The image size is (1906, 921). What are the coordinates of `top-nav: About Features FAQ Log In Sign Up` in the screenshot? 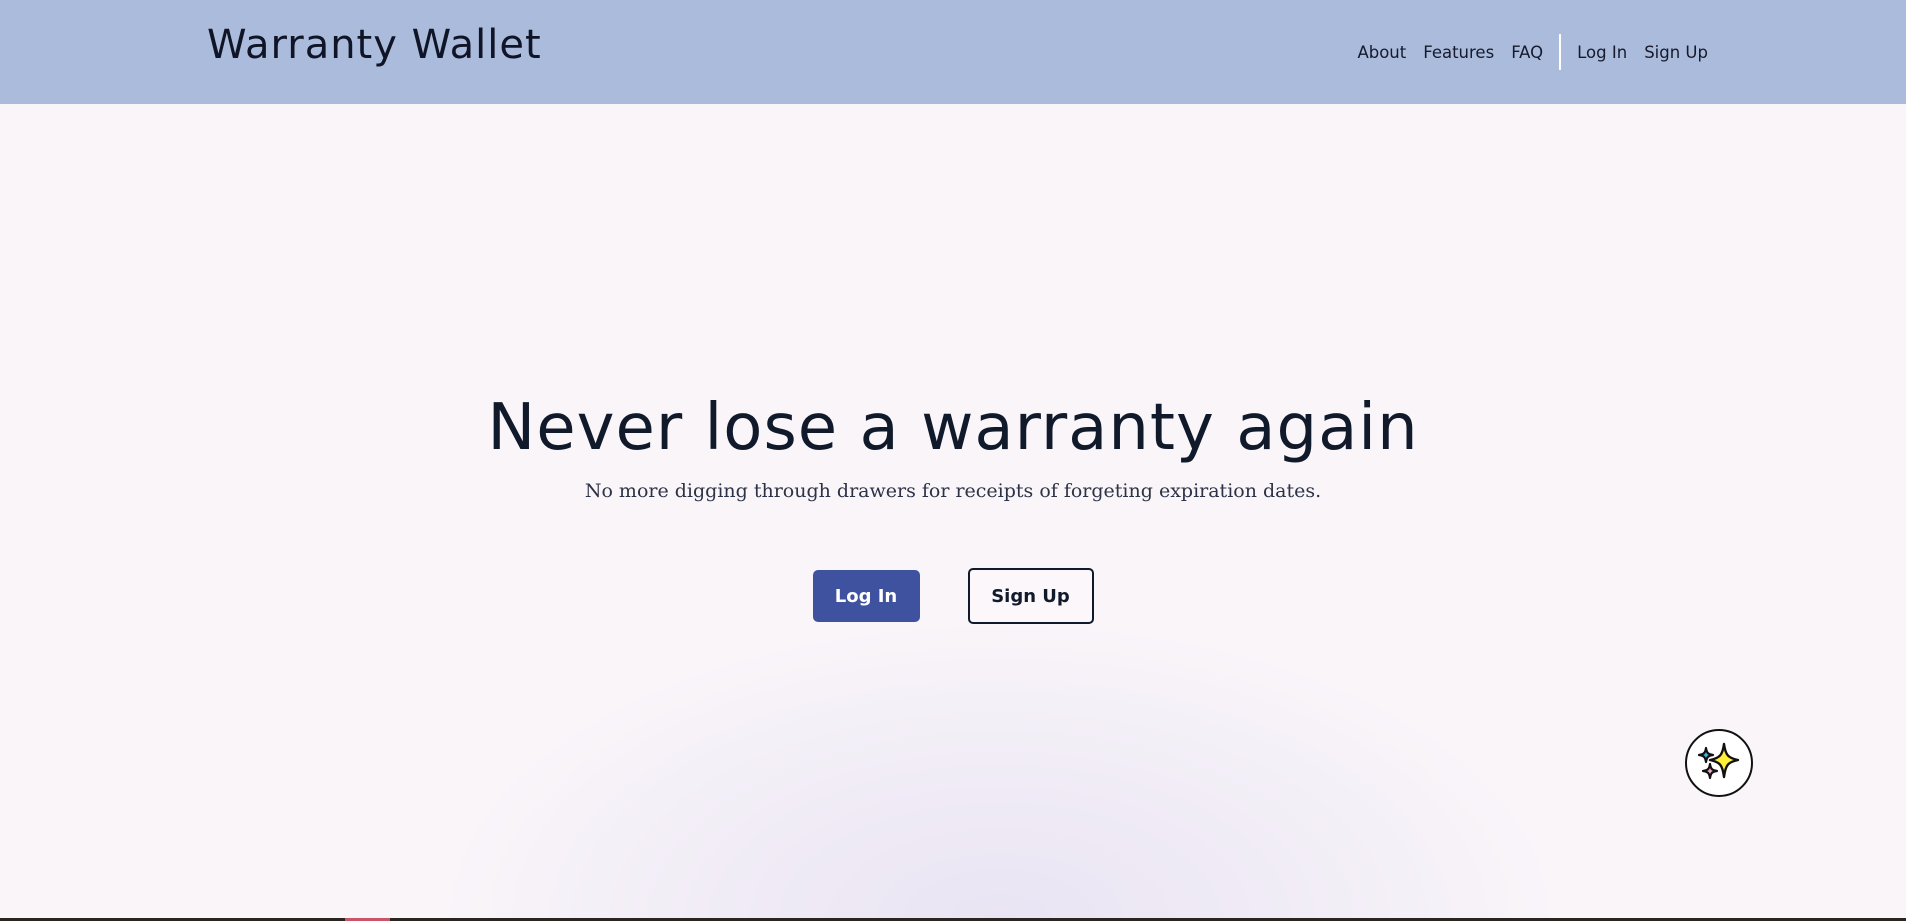 It's located at (1532, 52).